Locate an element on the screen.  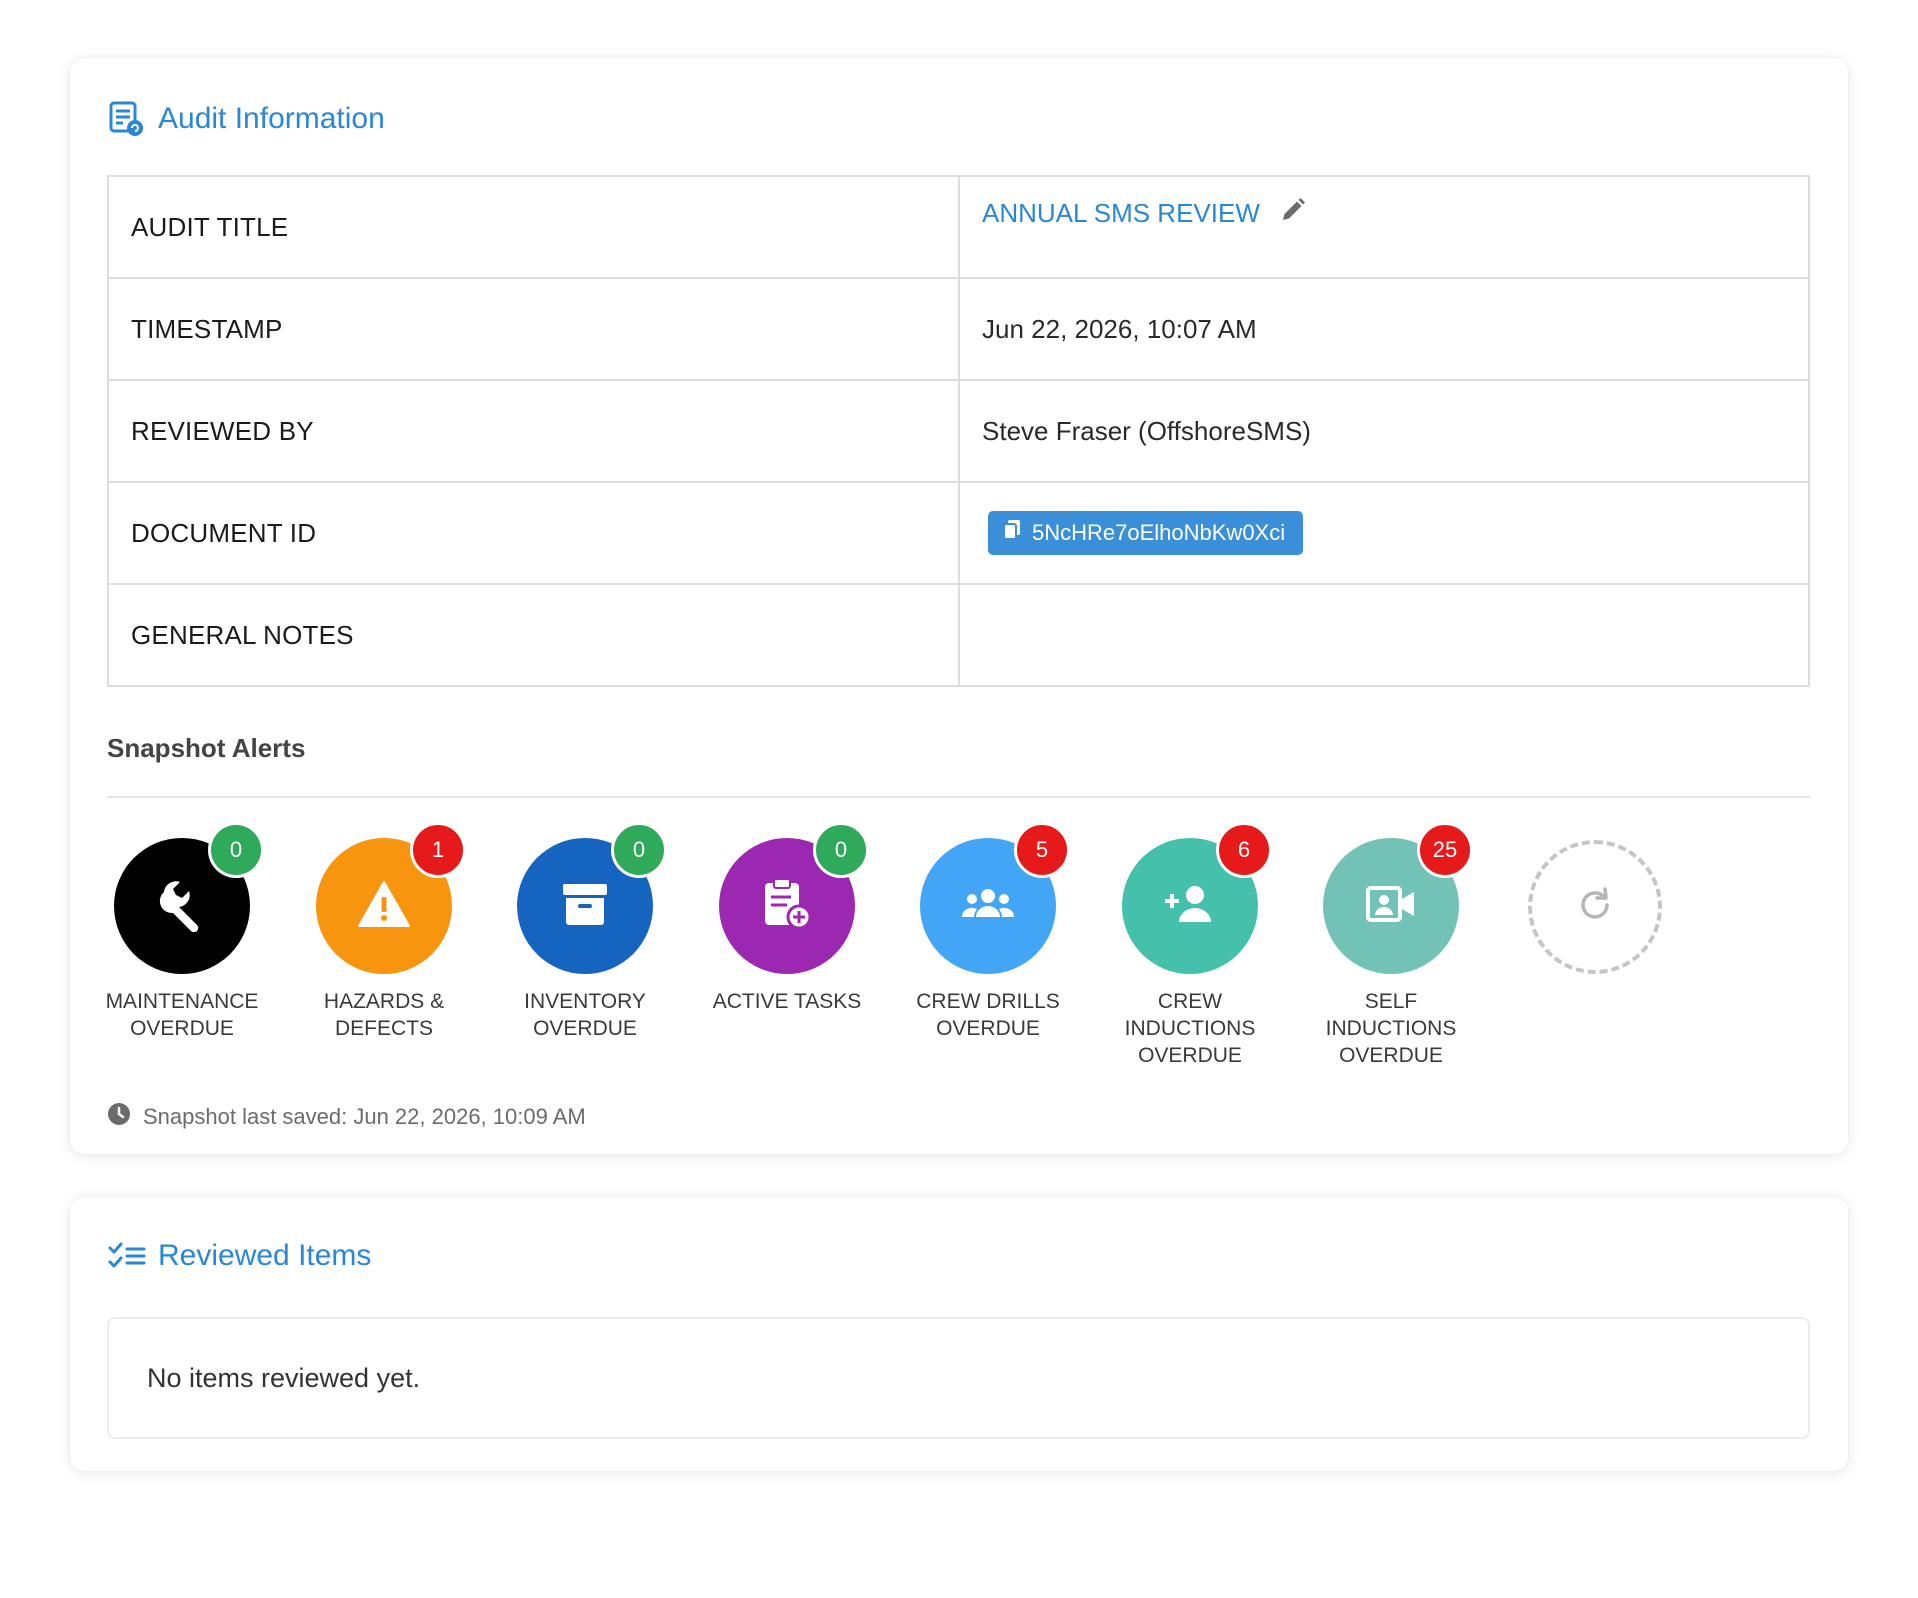
pencil-icon is located at coordinates (1293, 213).